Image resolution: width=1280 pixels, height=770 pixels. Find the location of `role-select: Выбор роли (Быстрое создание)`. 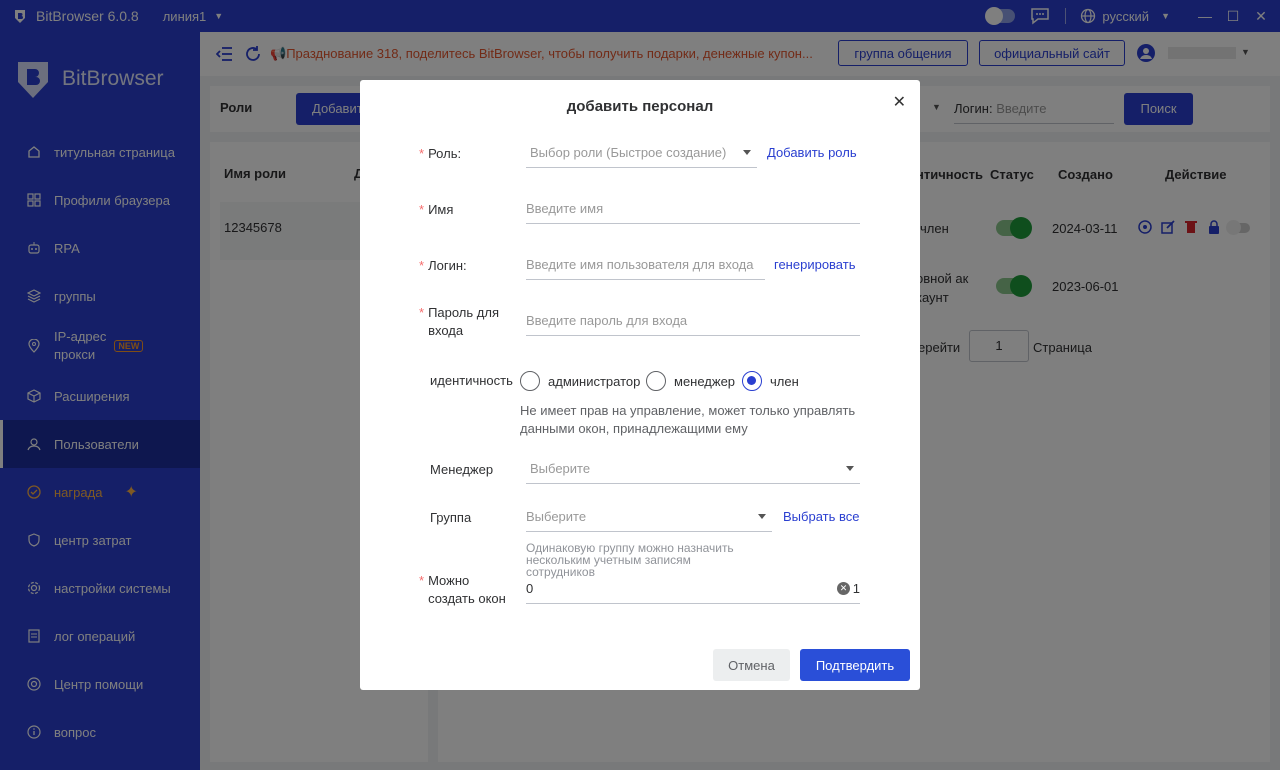

role-select: Выбор роли (Быстрое создание) is located at coordinates (641, 153).